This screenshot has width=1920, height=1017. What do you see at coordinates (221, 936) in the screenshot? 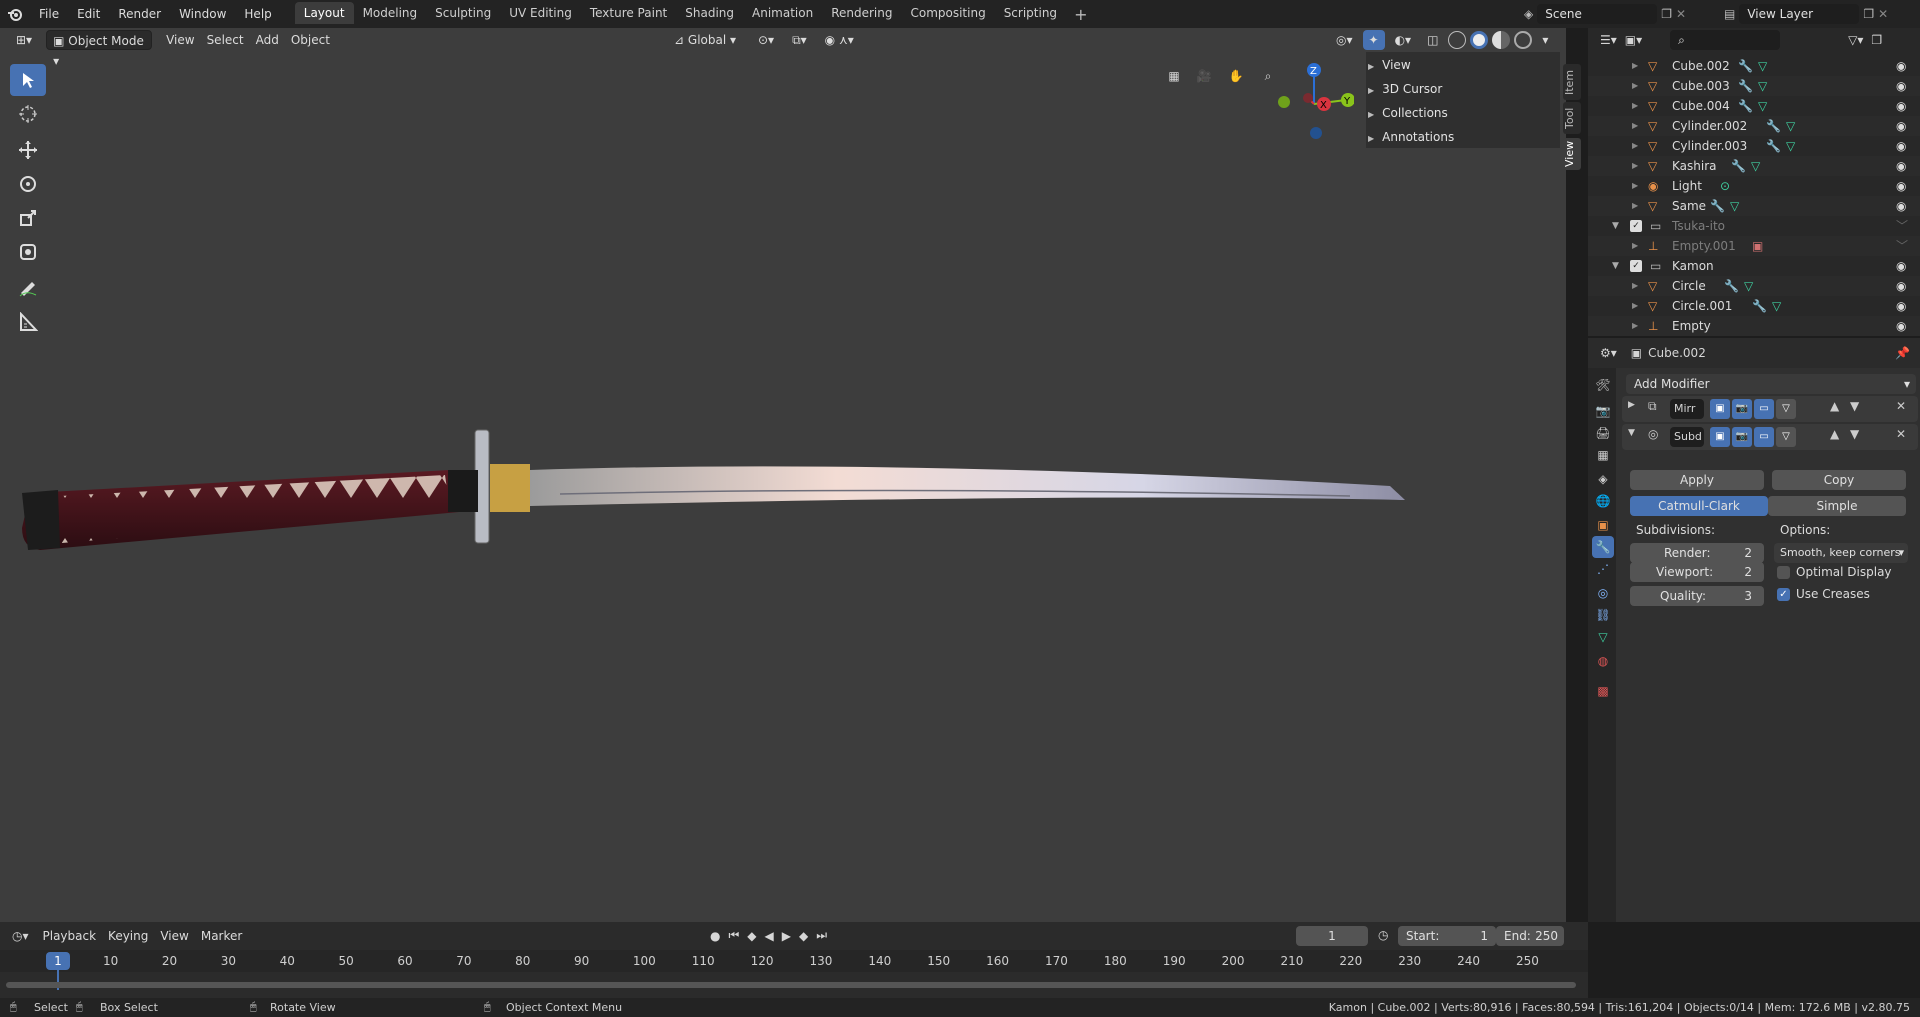
I see `timeline-menu-marker: Marker` at bounding box center [221, 936].